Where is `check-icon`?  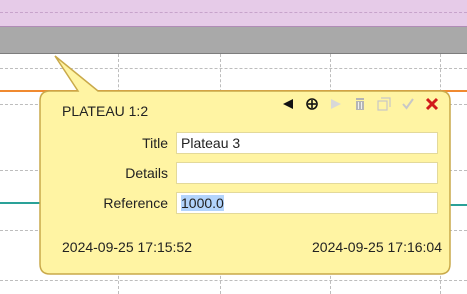 check-icon is located at coordinates (408, 104).